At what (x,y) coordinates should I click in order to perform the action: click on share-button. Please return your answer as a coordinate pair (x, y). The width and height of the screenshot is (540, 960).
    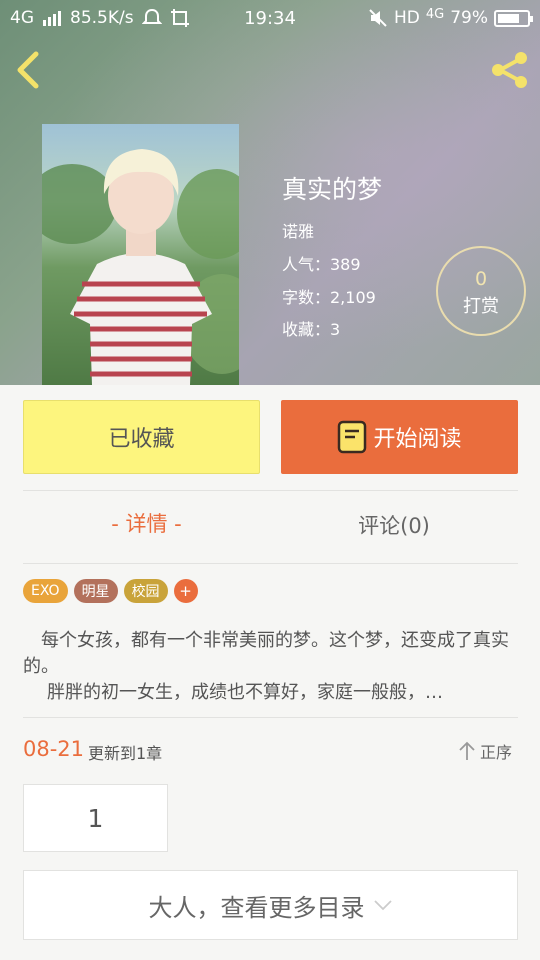
    Looking at the image, I should click on (510, 70).